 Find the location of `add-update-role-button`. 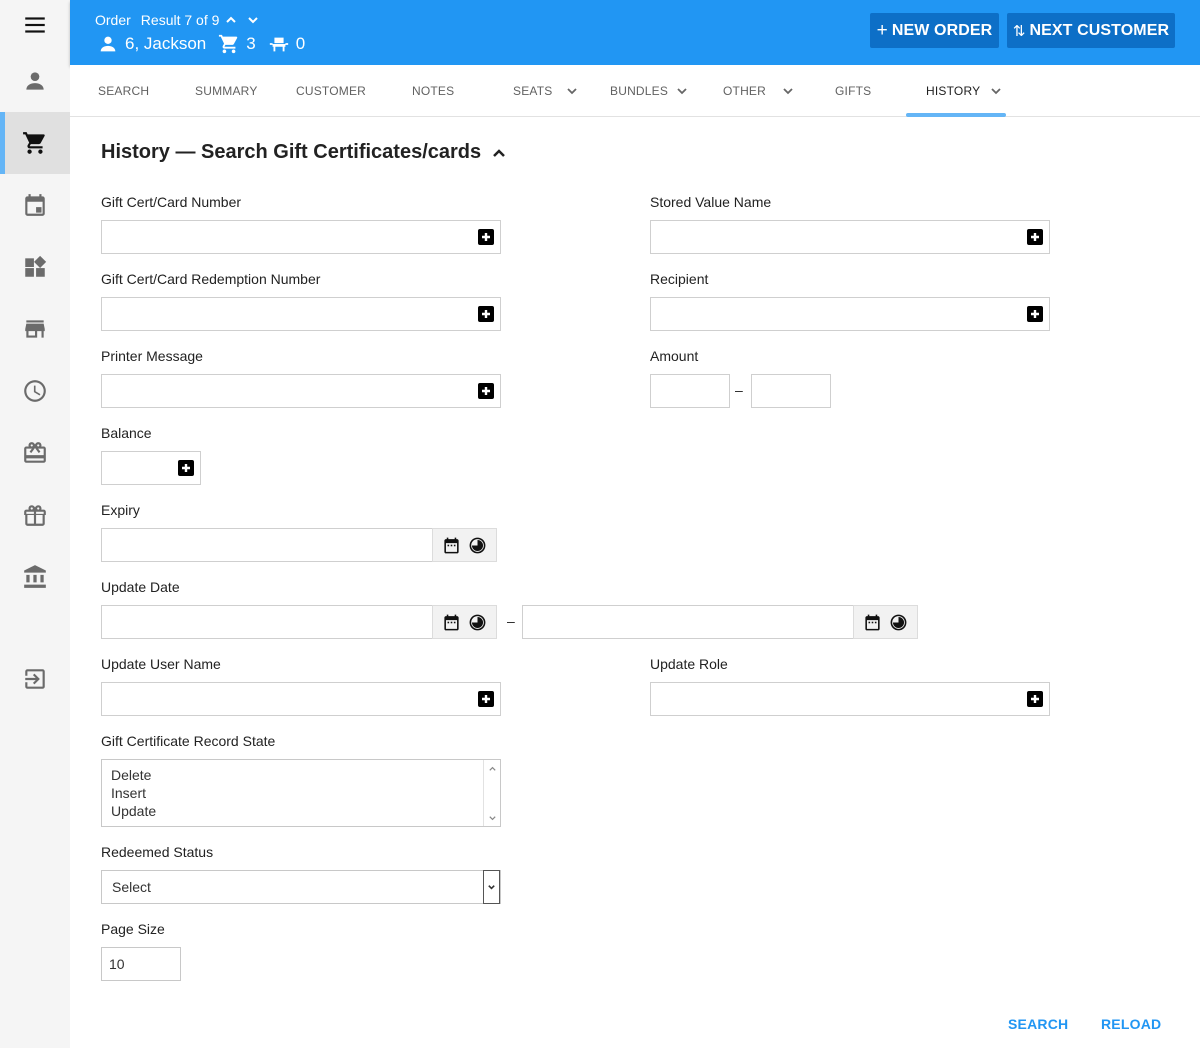

add-update-role-button is located at coordinates (1035, 699).